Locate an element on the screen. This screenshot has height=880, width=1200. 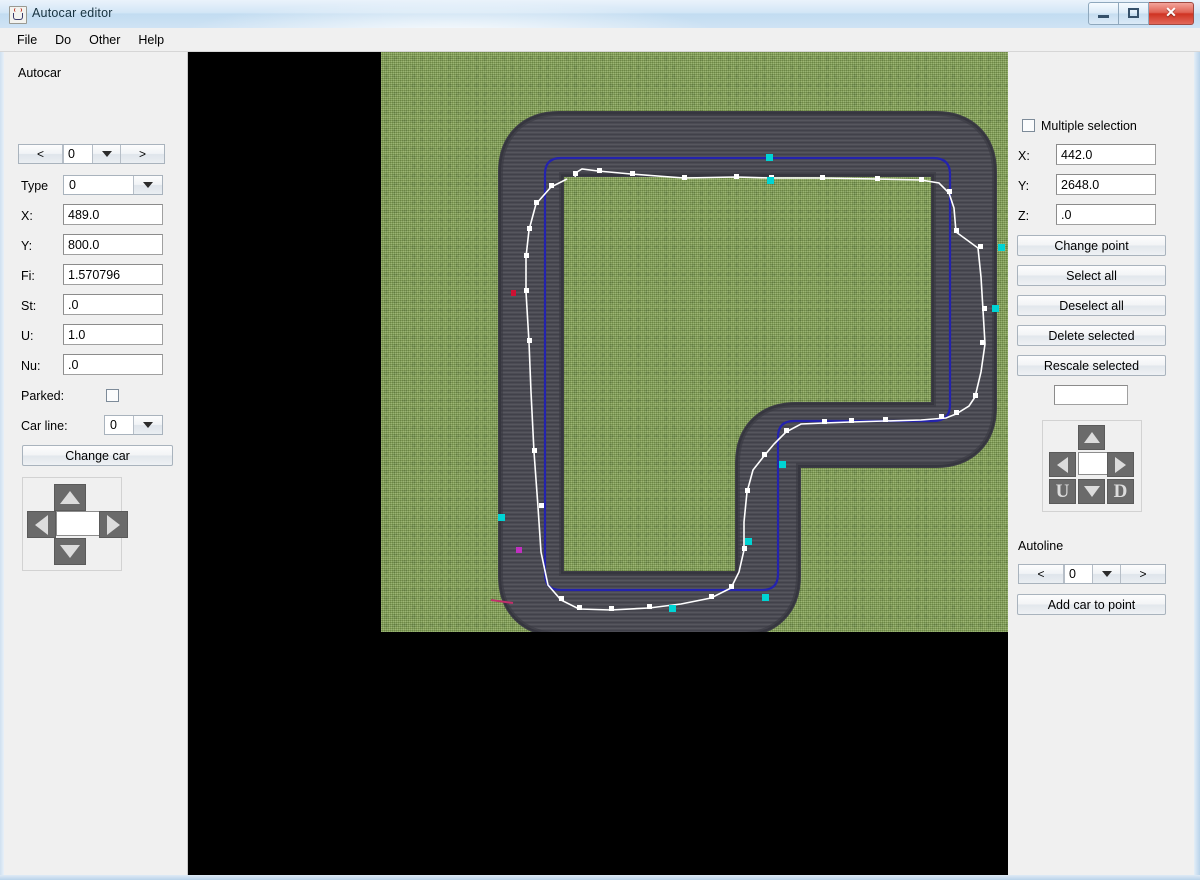
multiple-selection-checkbox is located at coordinates (1028, 125).